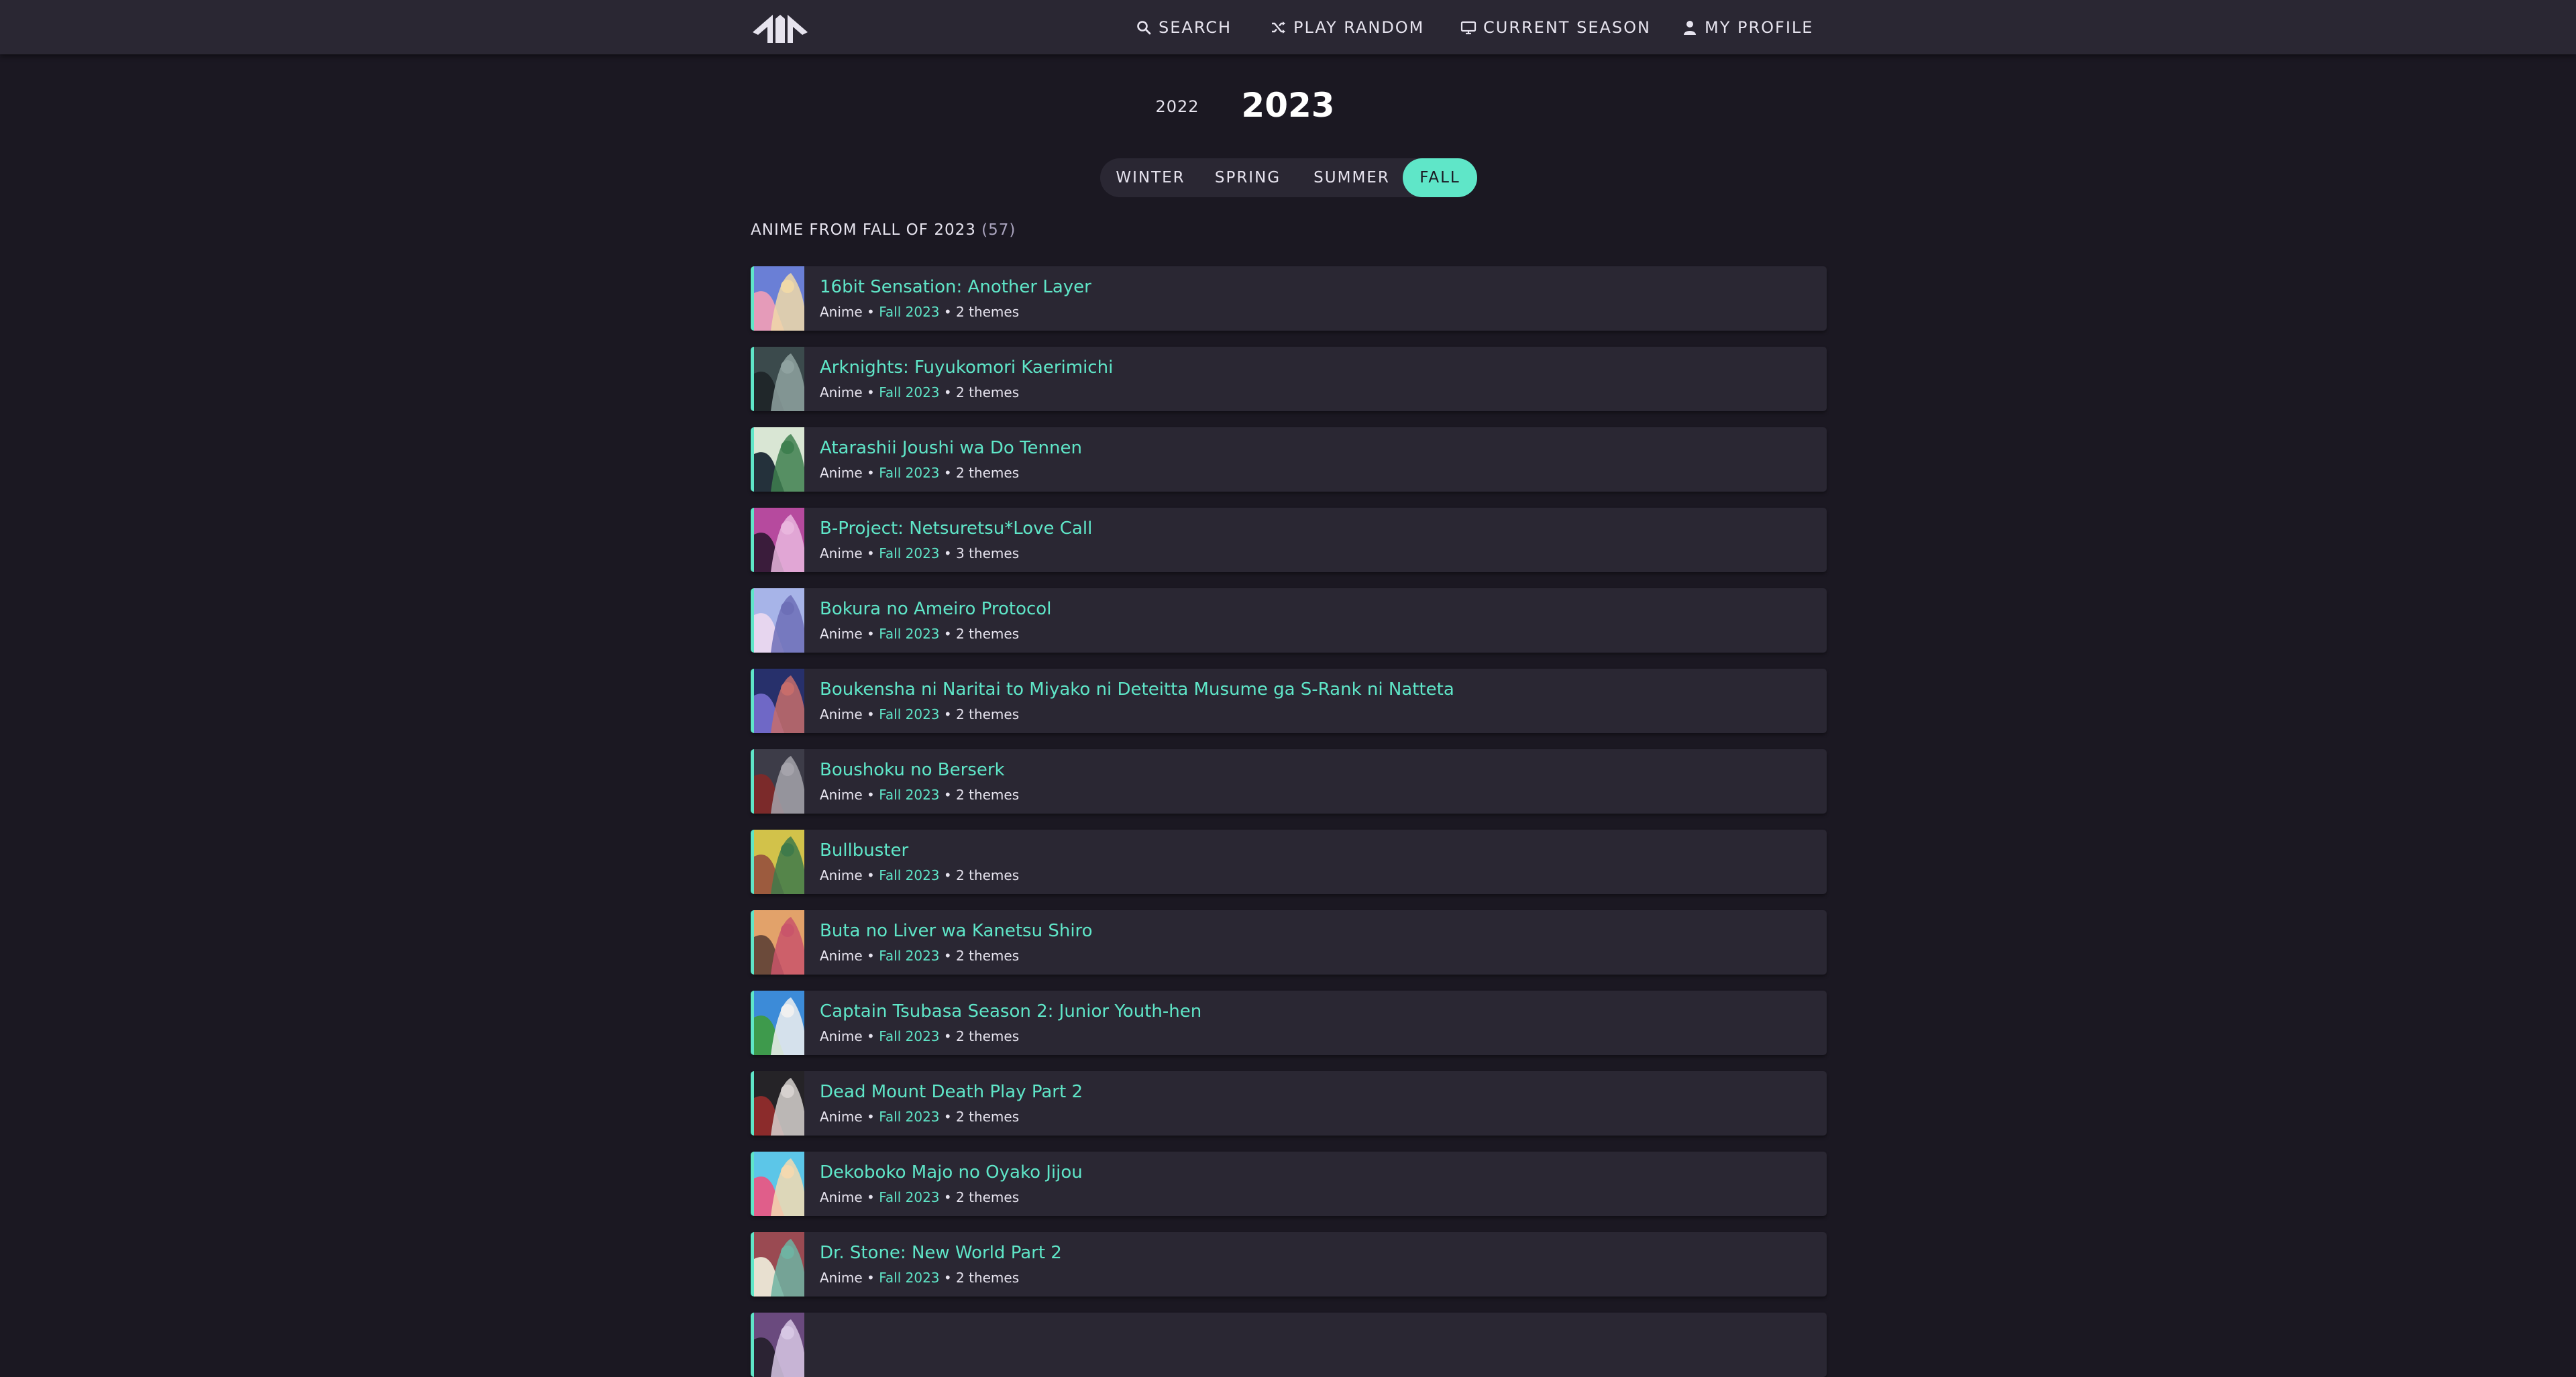  What do you see at coordinates (1347, 27) in the screenshot?
I see `nav-play-random-link: PLAY RANDOM` at bounding box center [1347, 27].